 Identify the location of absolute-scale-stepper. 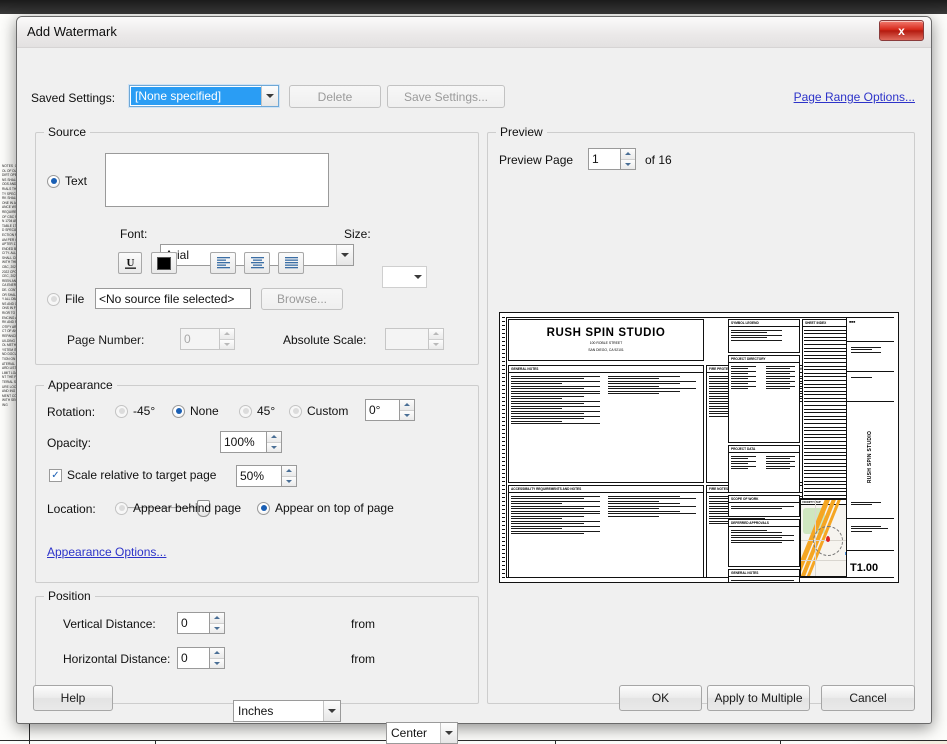
(436, 339).